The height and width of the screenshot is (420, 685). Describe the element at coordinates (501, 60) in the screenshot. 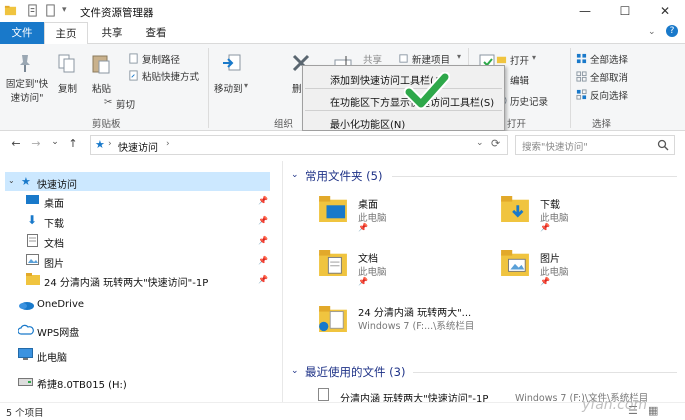

I see `open-icon` at that location.